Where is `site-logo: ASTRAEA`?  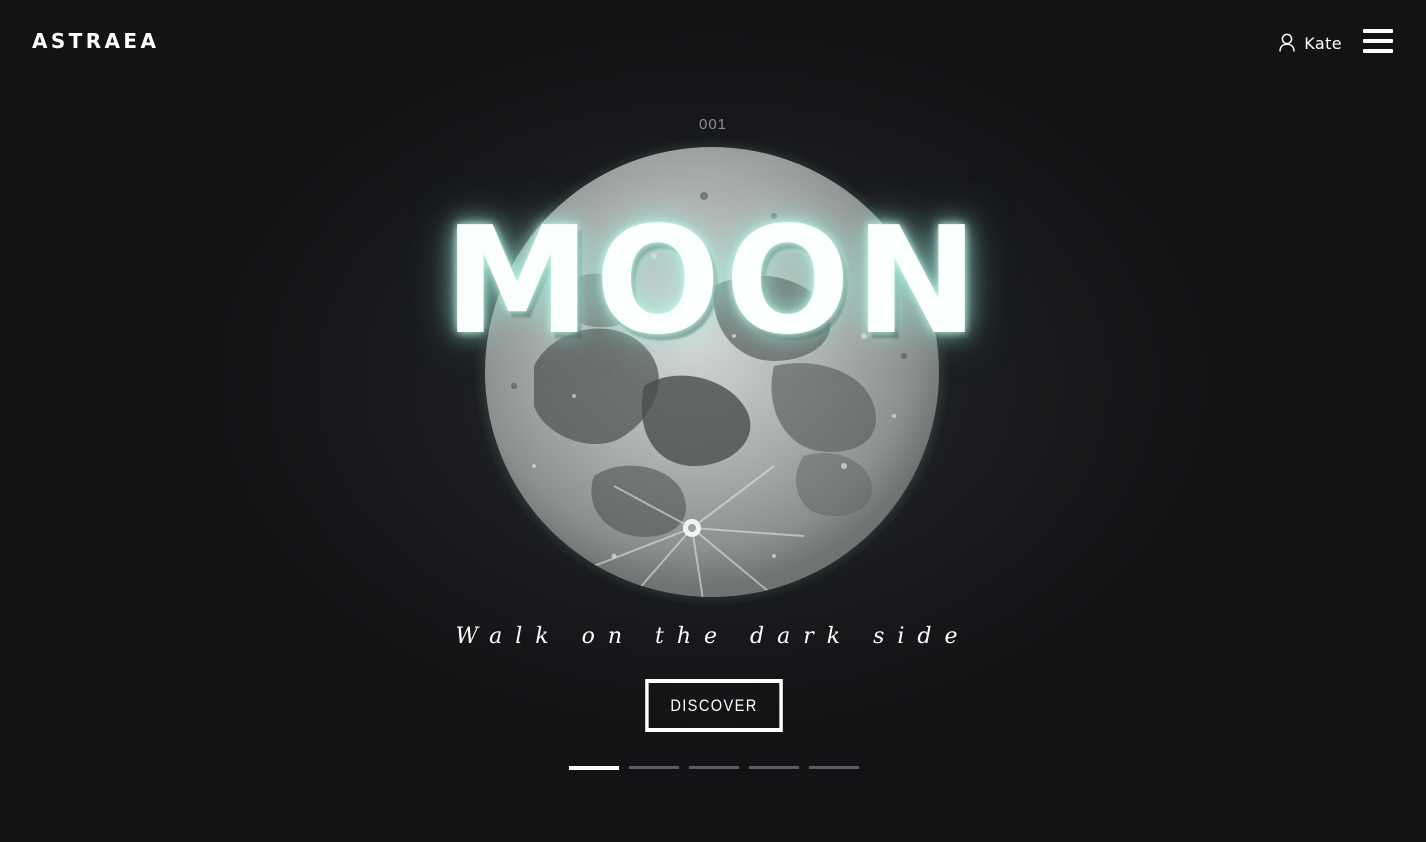 site-logo: ASTRAEA is located at coordinates (95, 41).